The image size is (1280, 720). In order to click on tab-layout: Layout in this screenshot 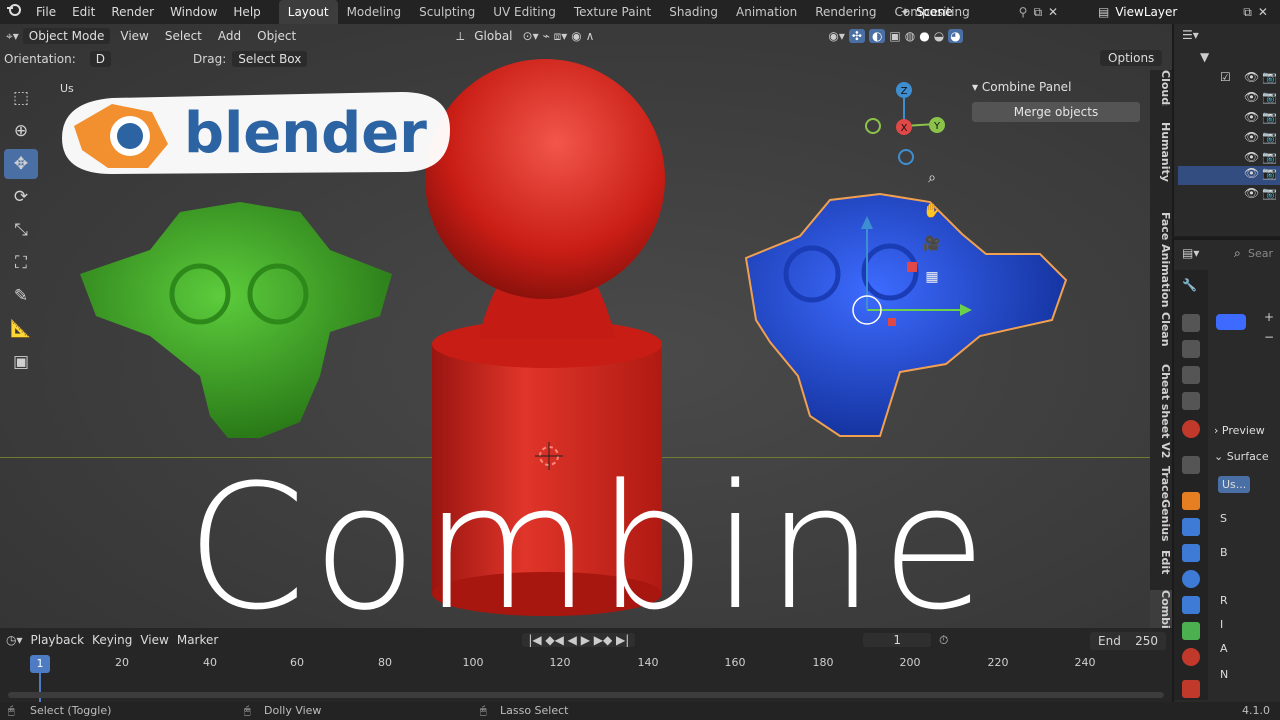, I will do `click(308, 12)`.